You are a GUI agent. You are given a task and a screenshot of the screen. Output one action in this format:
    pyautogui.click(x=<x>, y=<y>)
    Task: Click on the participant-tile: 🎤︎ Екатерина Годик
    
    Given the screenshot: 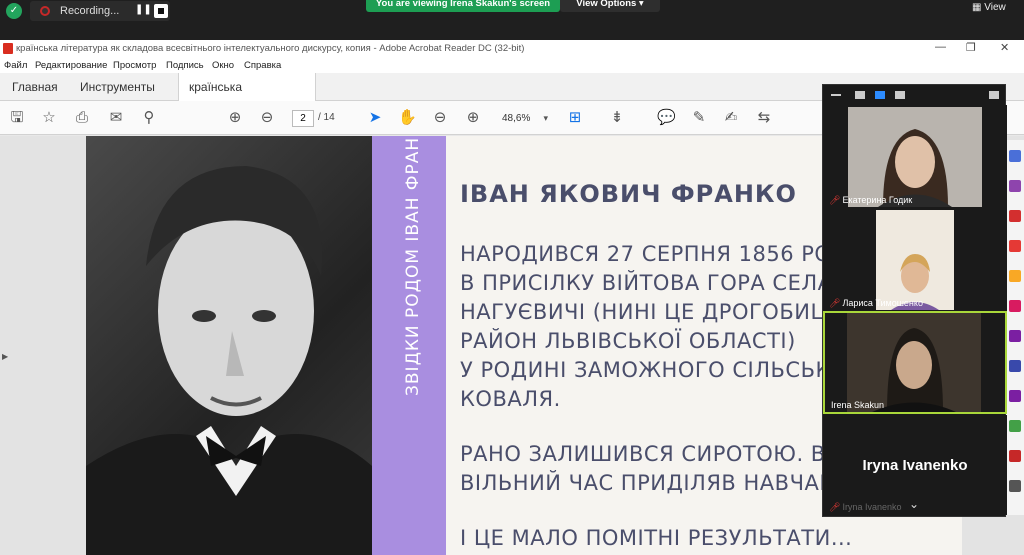 What is the action you would take?
    pyautogui.click(x=915, y=156)
    